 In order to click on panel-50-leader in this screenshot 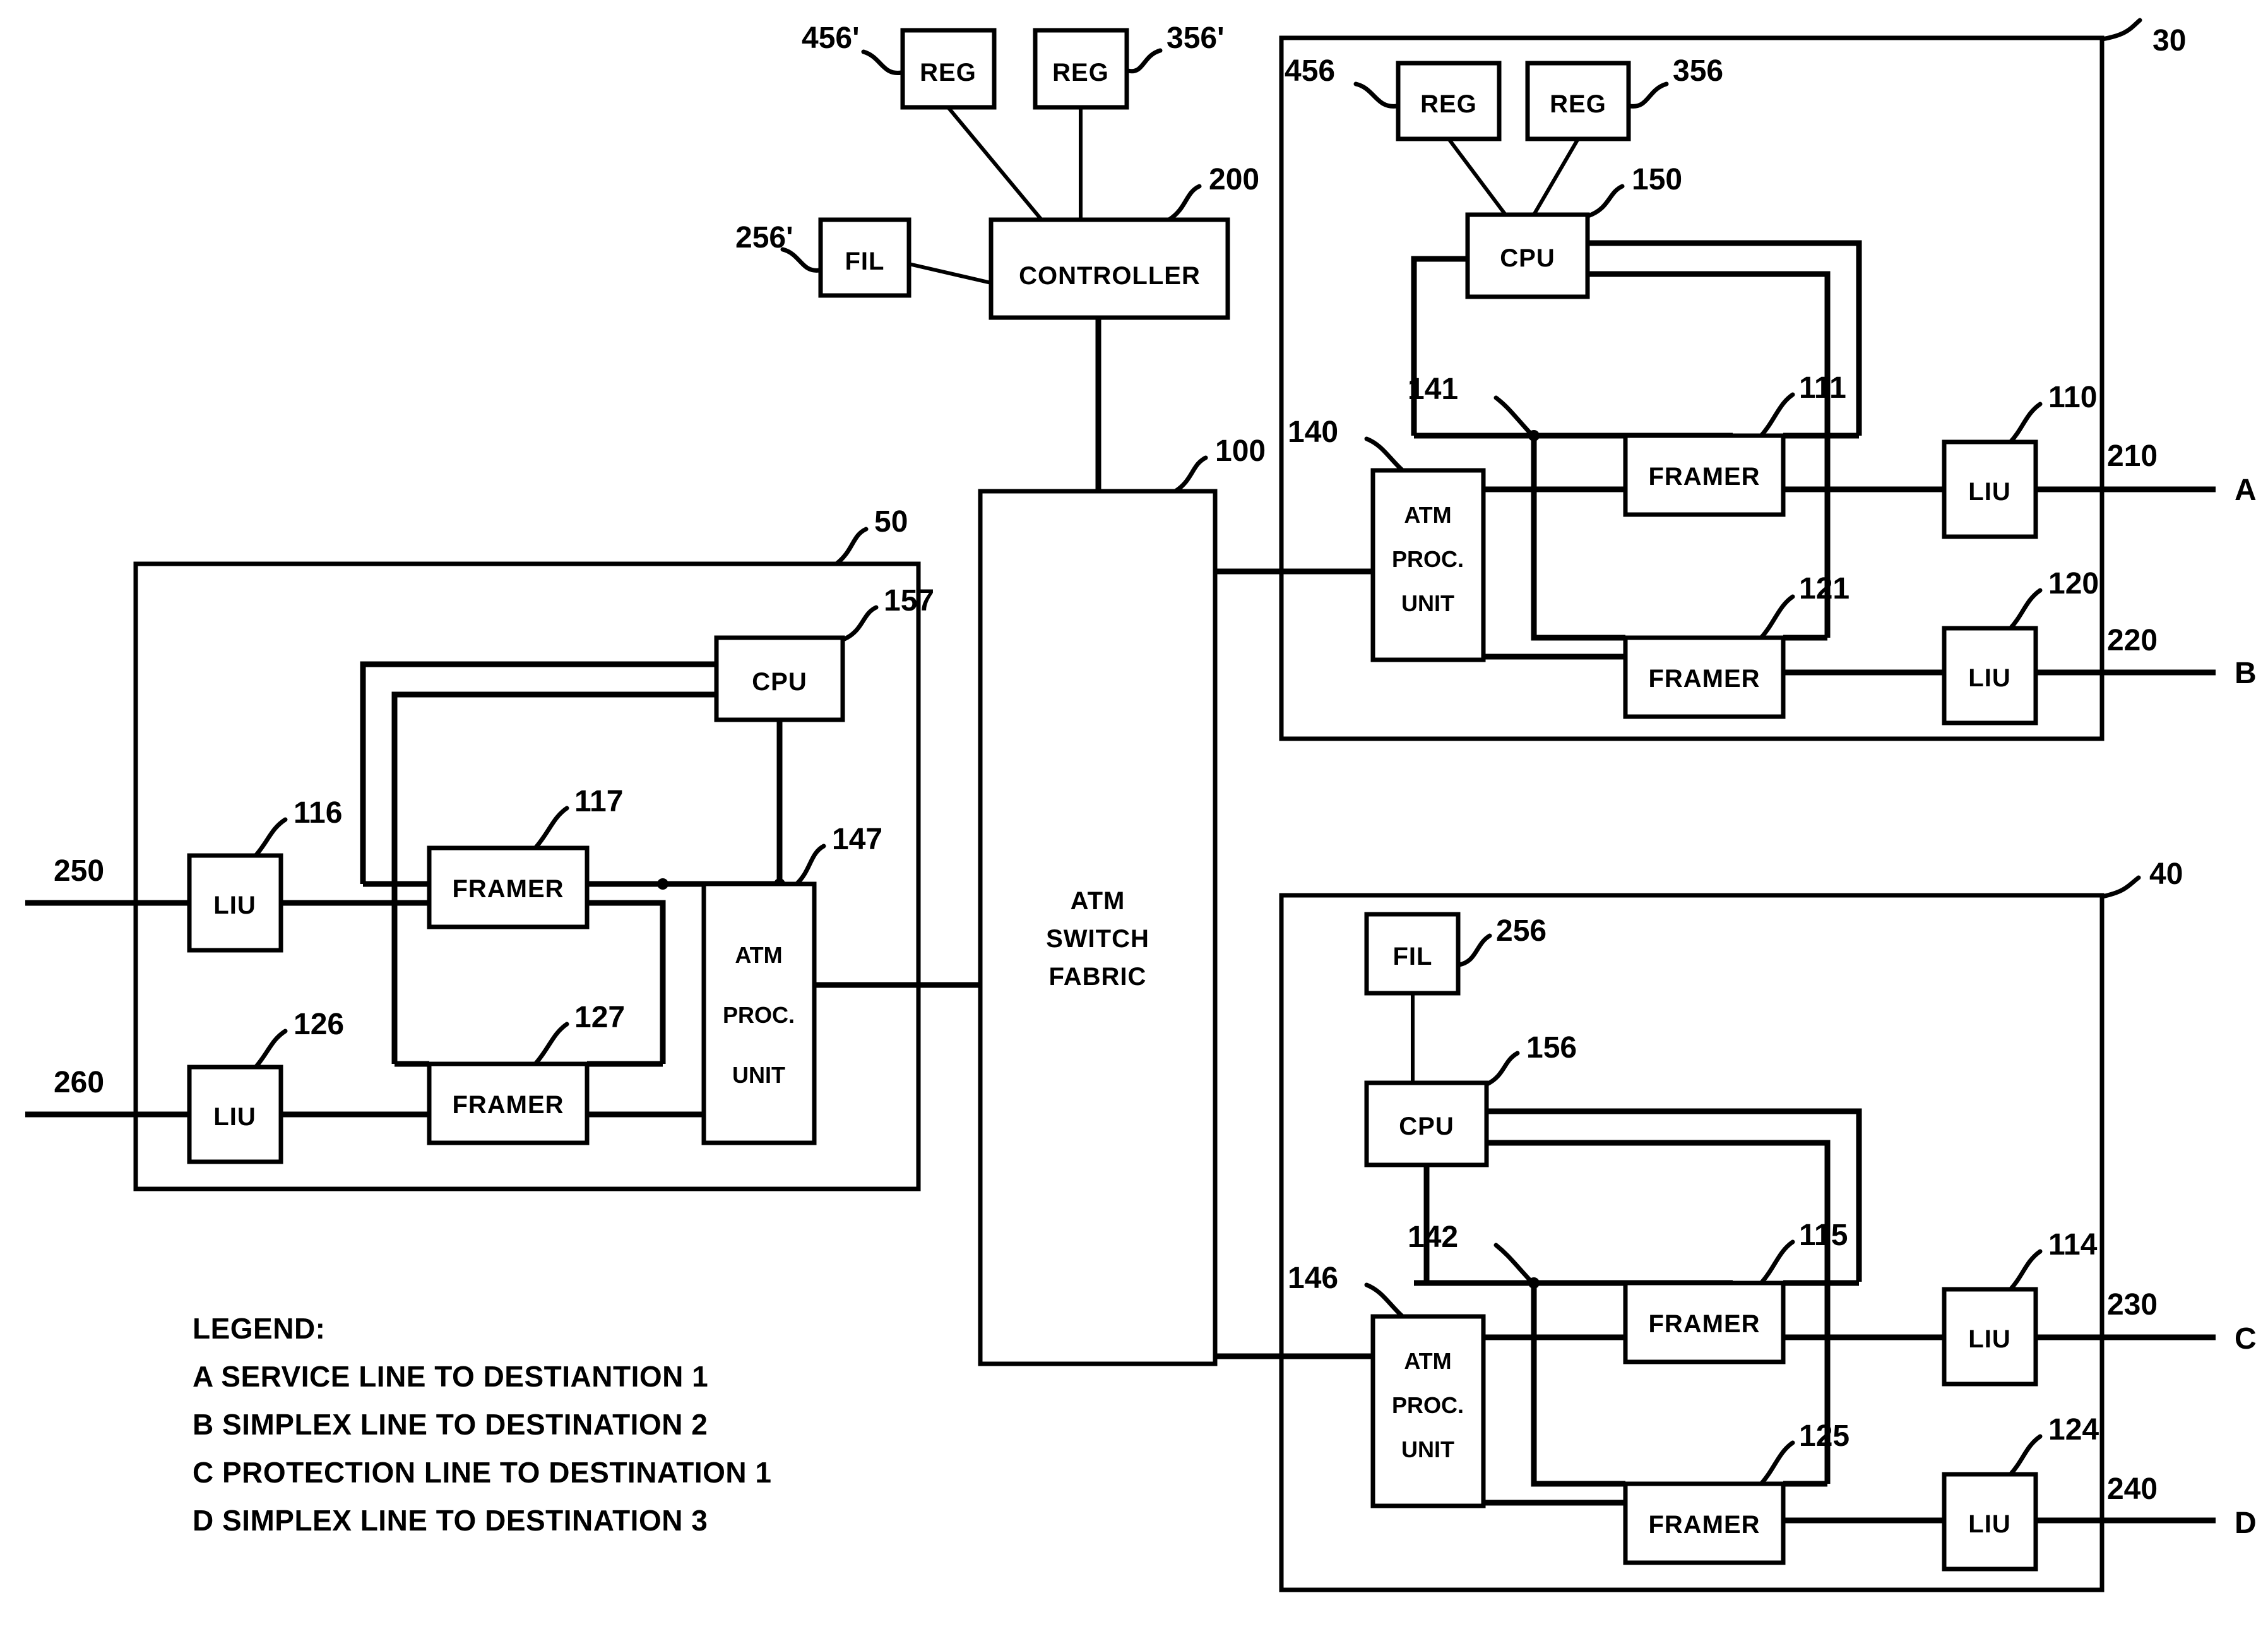, I will do `click(851, 547)`.